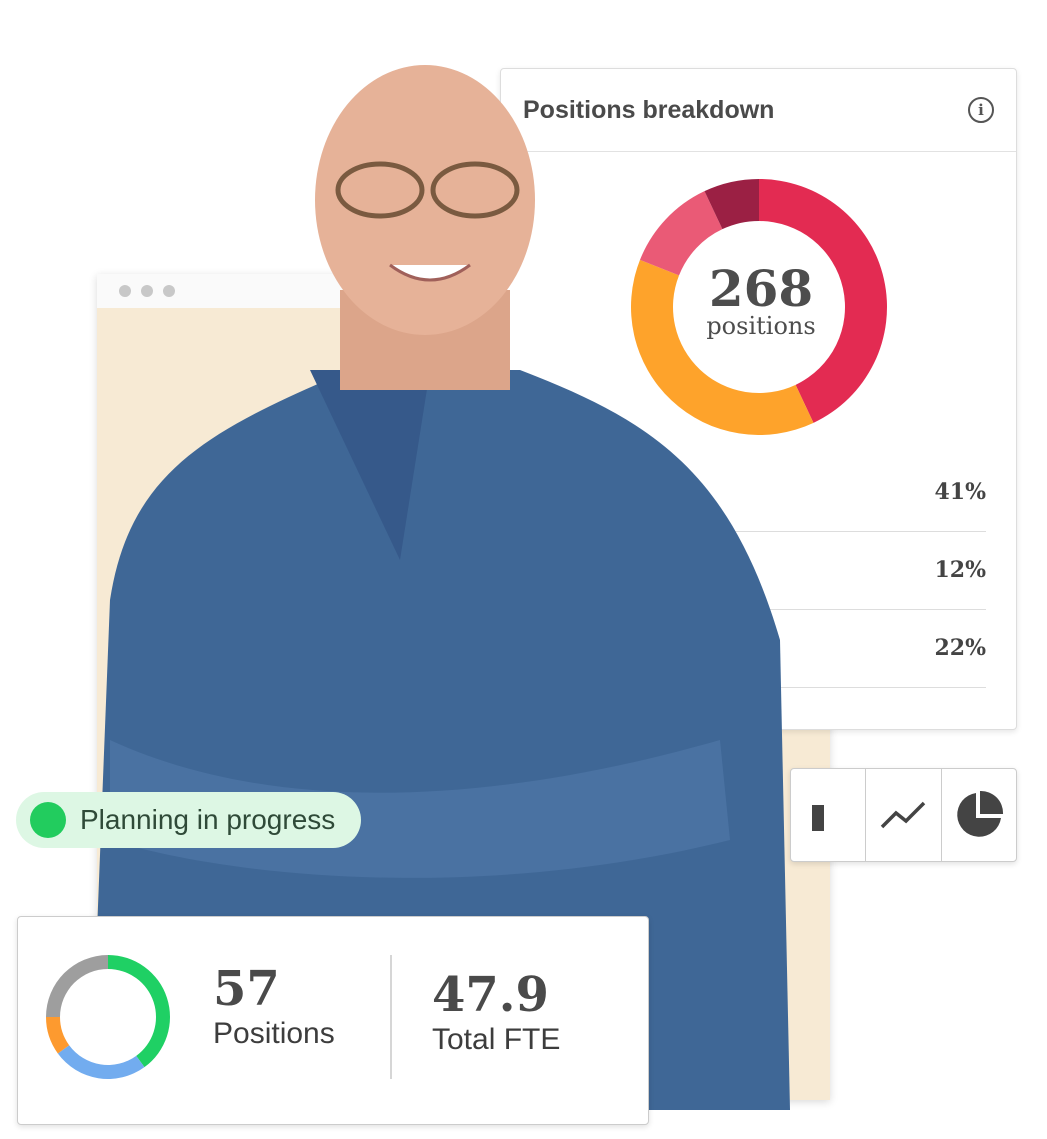  Describe the element at coordinates (818, 818) in the screenshot. I see `bar-chart-icon` at that location.